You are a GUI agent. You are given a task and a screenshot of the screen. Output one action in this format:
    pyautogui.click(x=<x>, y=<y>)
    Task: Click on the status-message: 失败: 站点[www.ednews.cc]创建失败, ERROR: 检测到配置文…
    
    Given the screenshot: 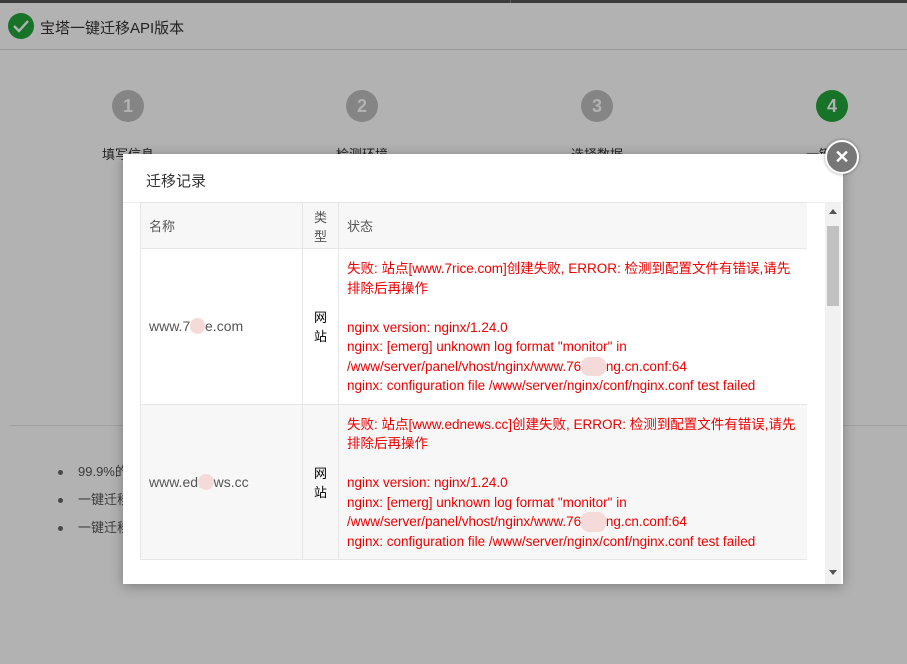 What is the action you would take?
    pyautogui.click(x=572, y=481)
    